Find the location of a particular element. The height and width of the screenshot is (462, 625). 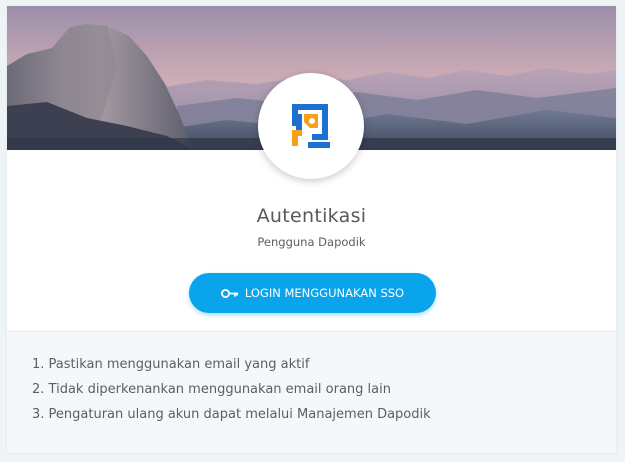

list-item: 1. Pastikan menggunakan email yang aktif is located at coordinates (171, 364).